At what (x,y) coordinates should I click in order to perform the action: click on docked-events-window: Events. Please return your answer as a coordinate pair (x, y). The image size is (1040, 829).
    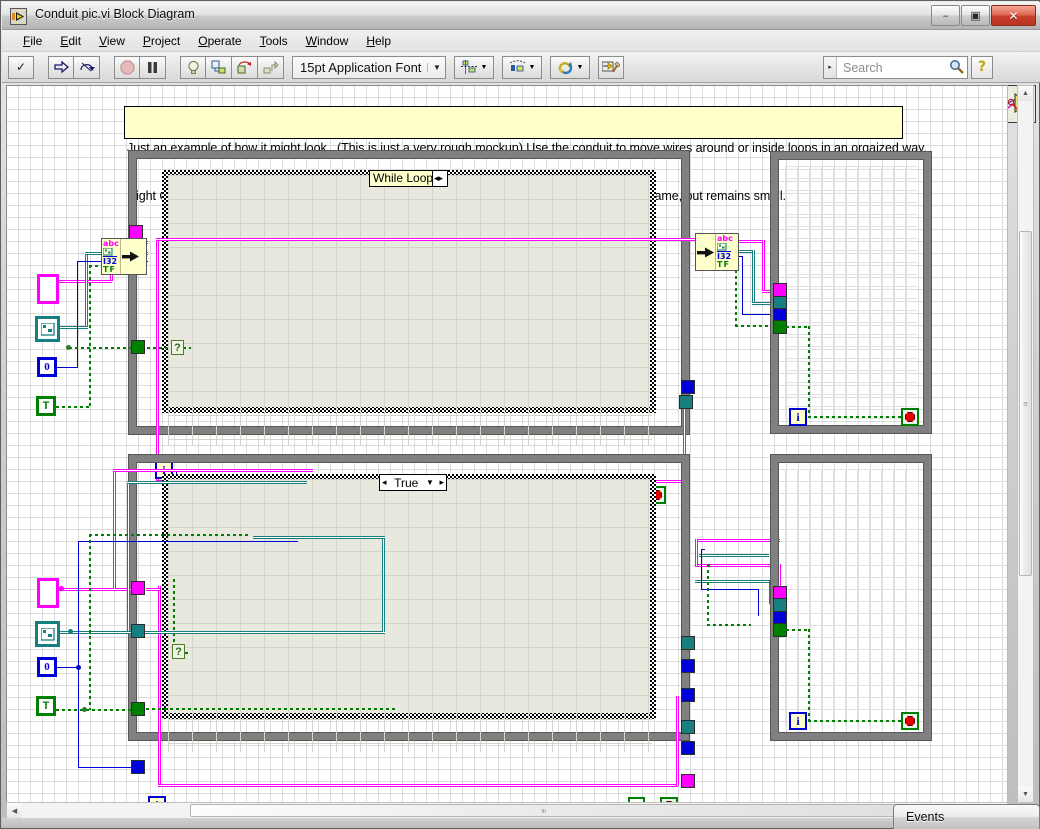
    Looking at the image, I should click on (966, 816).